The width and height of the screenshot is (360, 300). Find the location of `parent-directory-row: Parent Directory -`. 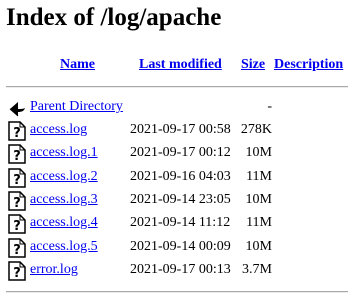

parent-directory-row: Parent Directory - is located at coordinates (180, 107).